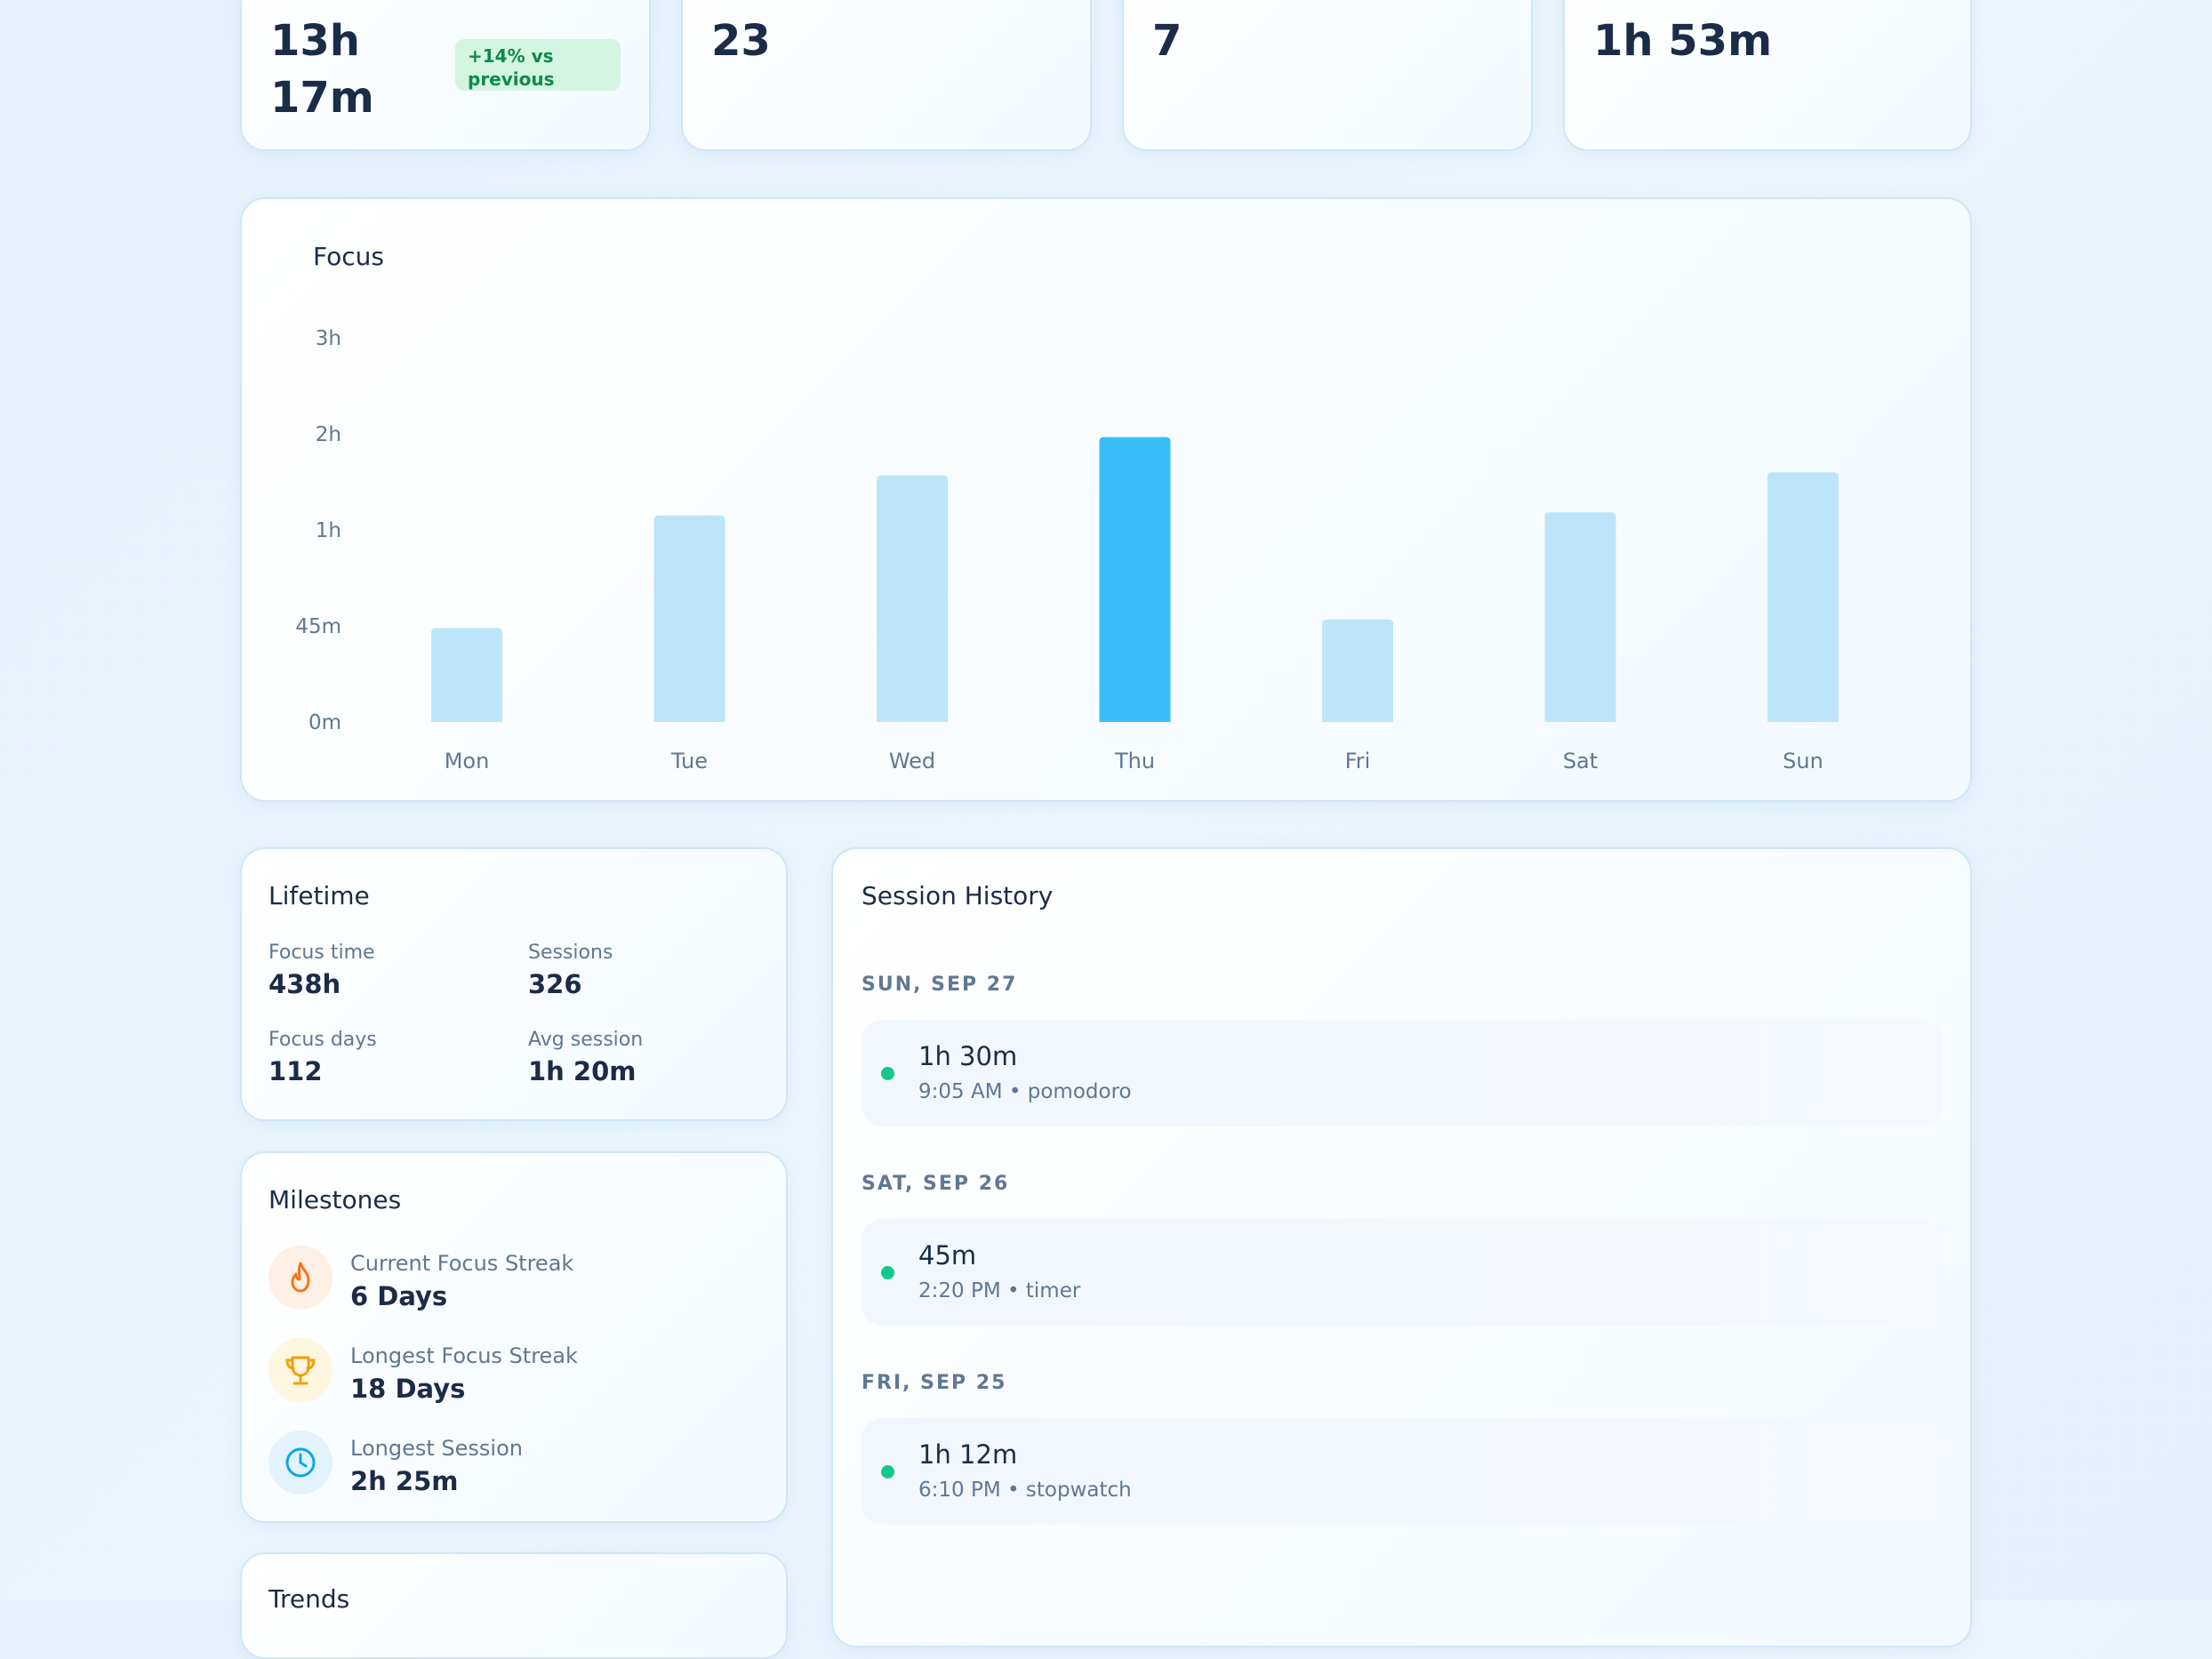 This screenshot has width=2212, height=1659. I want to click on session-item: 1h 30m 9:05 AM • pomodoro, so click(1402, 1073).